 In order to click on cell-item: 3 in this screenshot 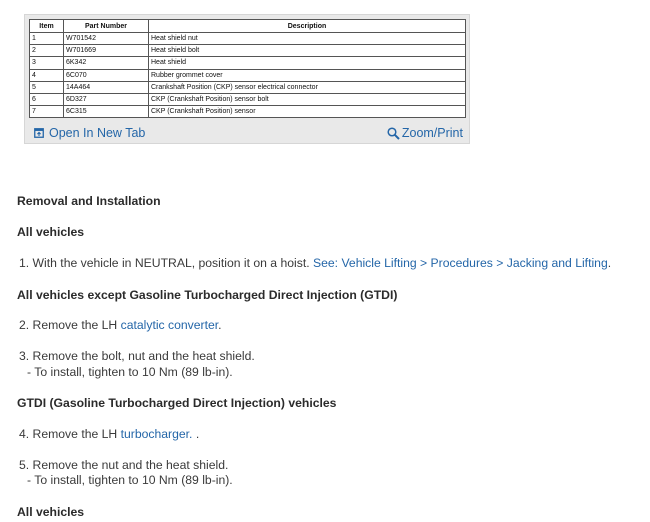, I will do `click(46, 63)`.